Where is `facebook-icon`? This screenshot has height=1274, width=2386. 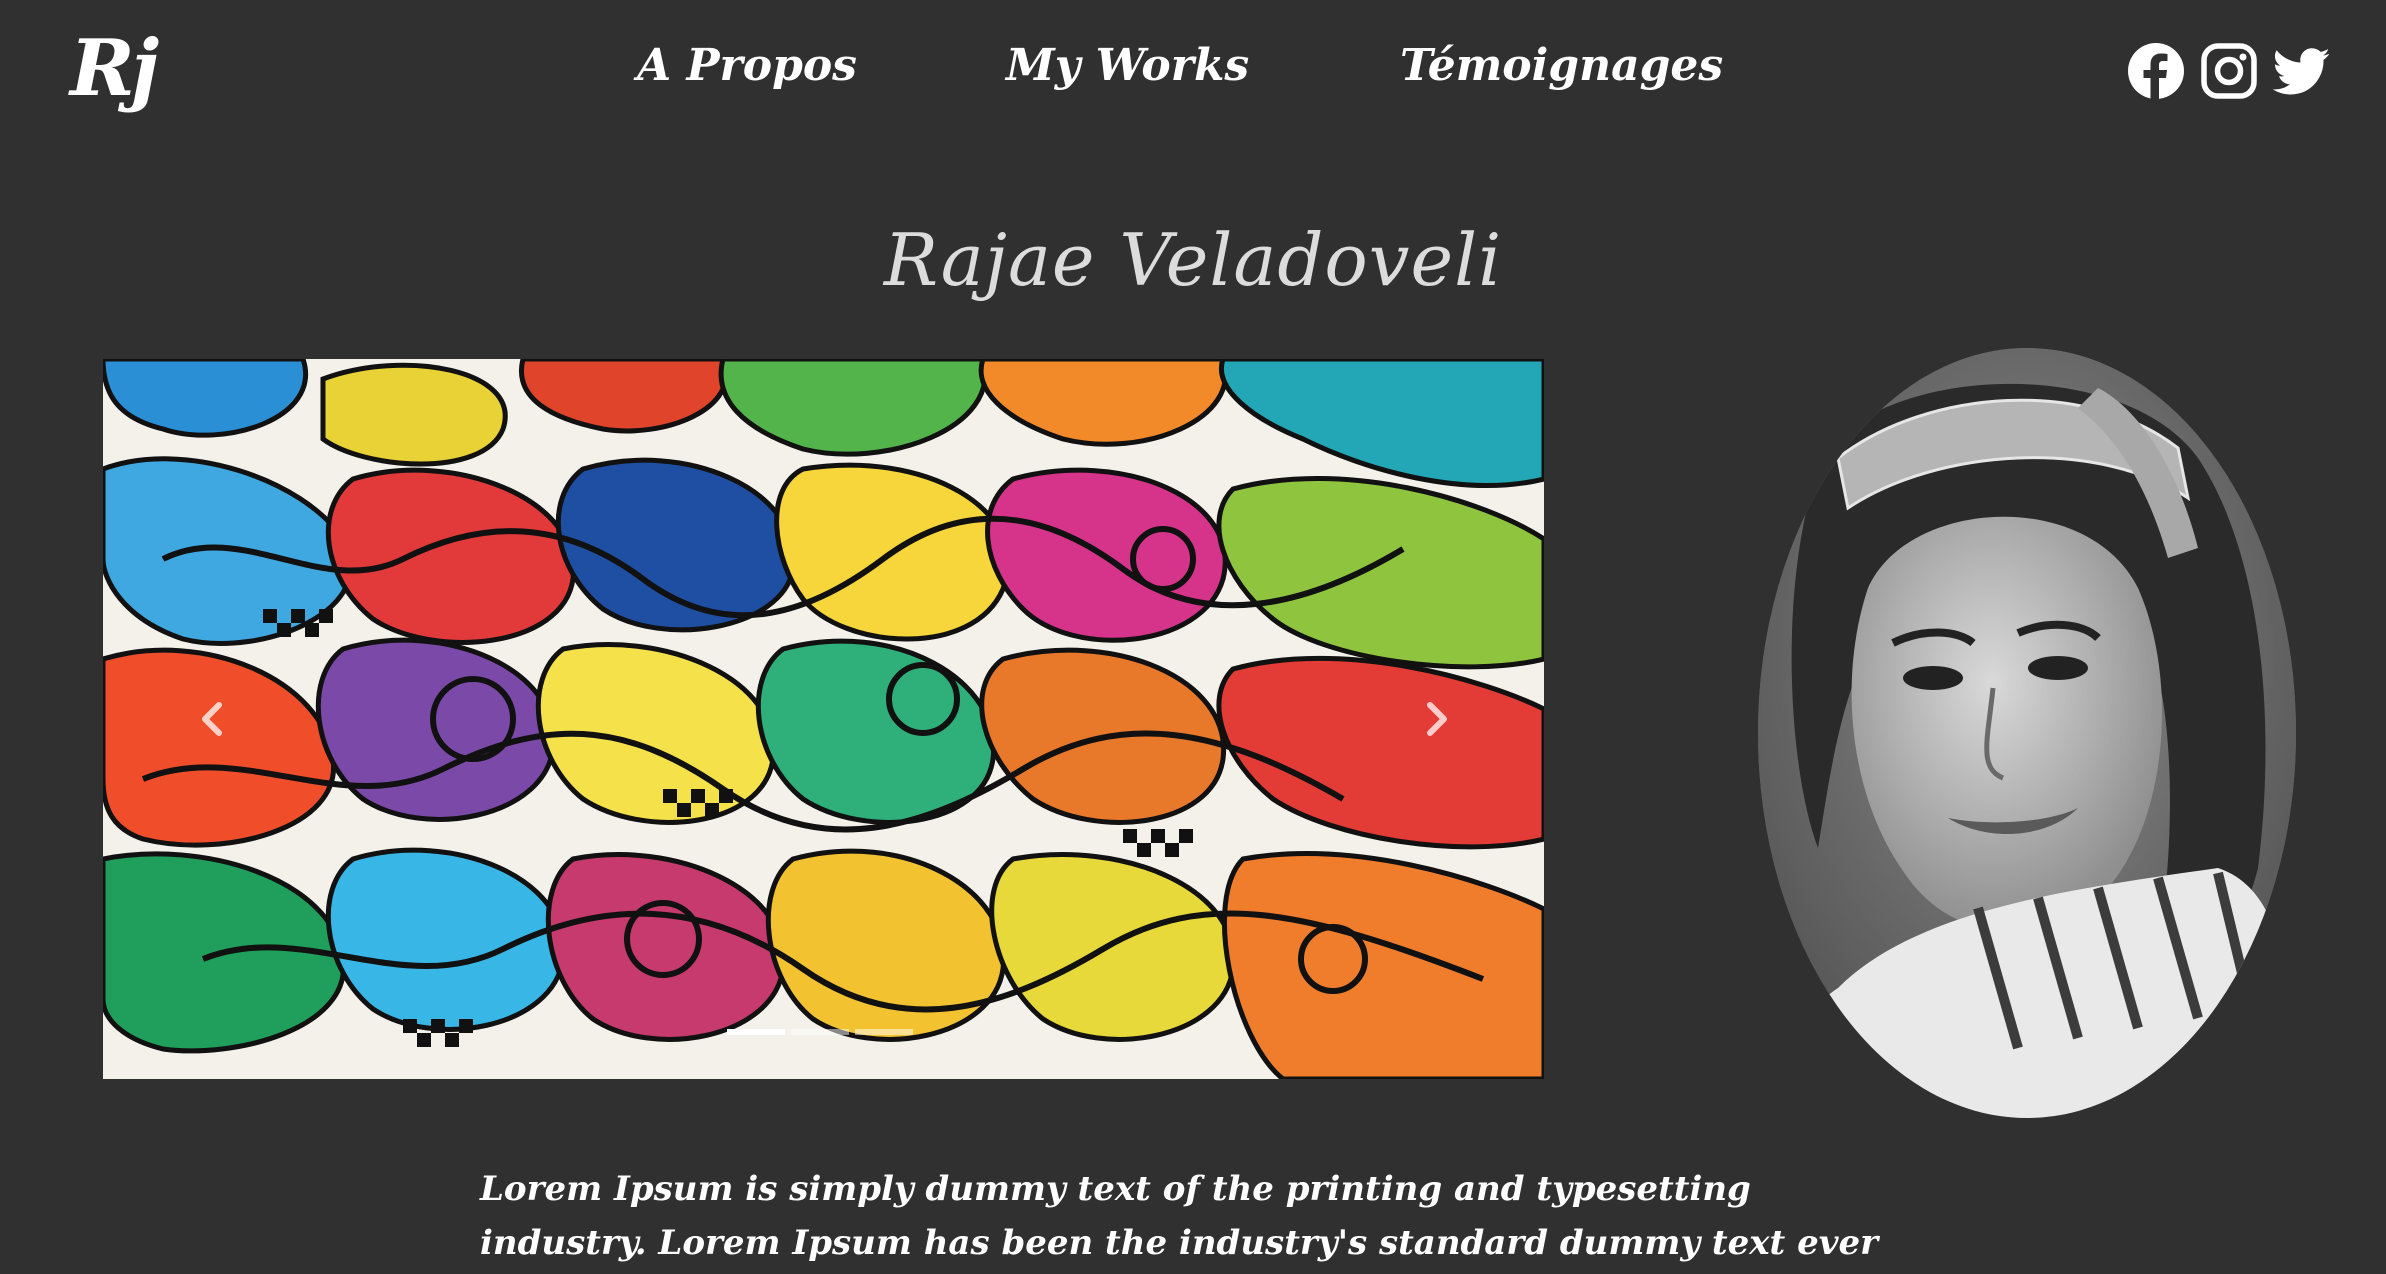
facebook-icon is located at coordinates (2156, 71).